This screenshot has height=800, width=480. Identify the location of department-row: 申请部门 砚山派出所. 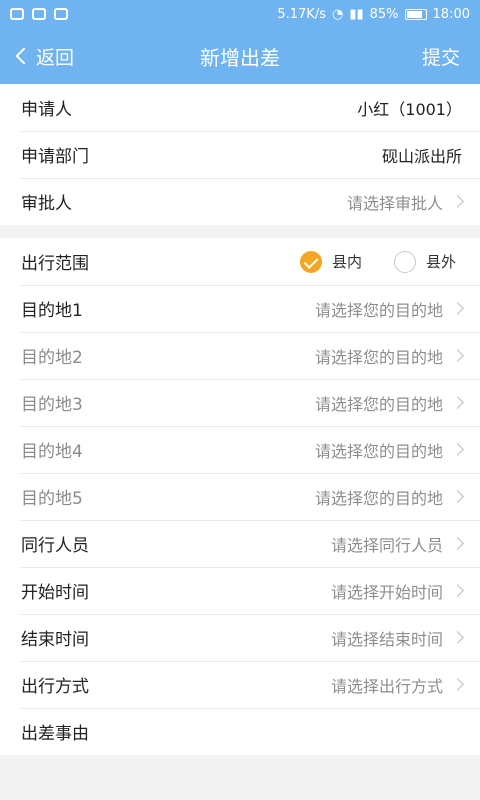
(240, 154).